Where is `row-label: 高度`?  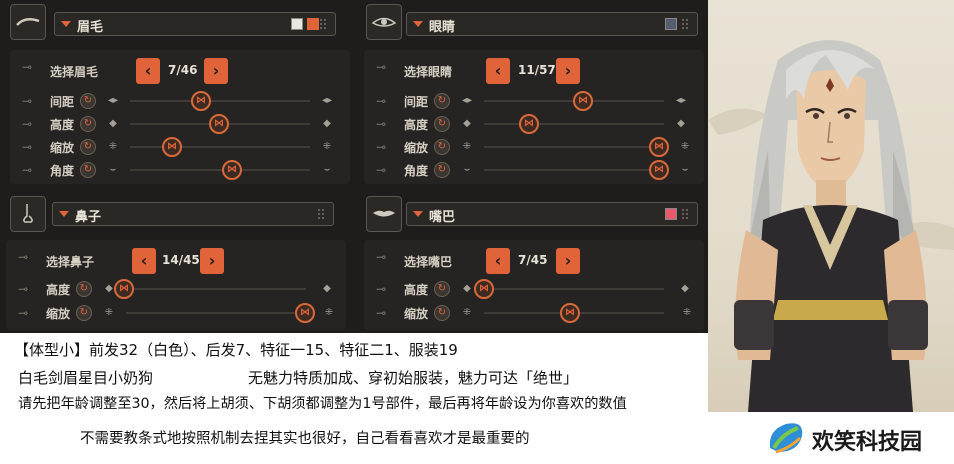
row-label: 高度 is located at coordinates (62, 125).